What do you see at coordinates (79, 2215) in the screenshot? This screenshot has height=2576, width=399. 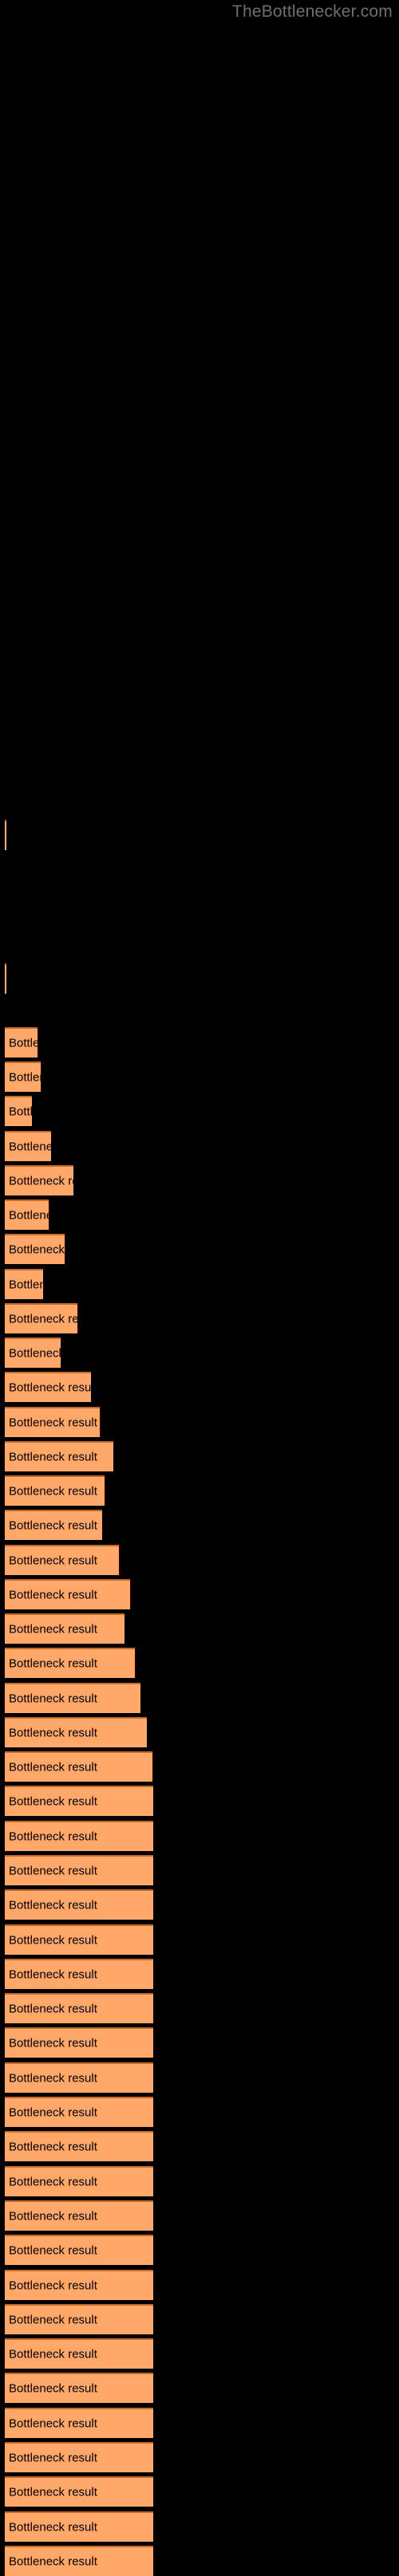 I see `bar-37: Bottleneck result` at bounding box center [79, 2215].